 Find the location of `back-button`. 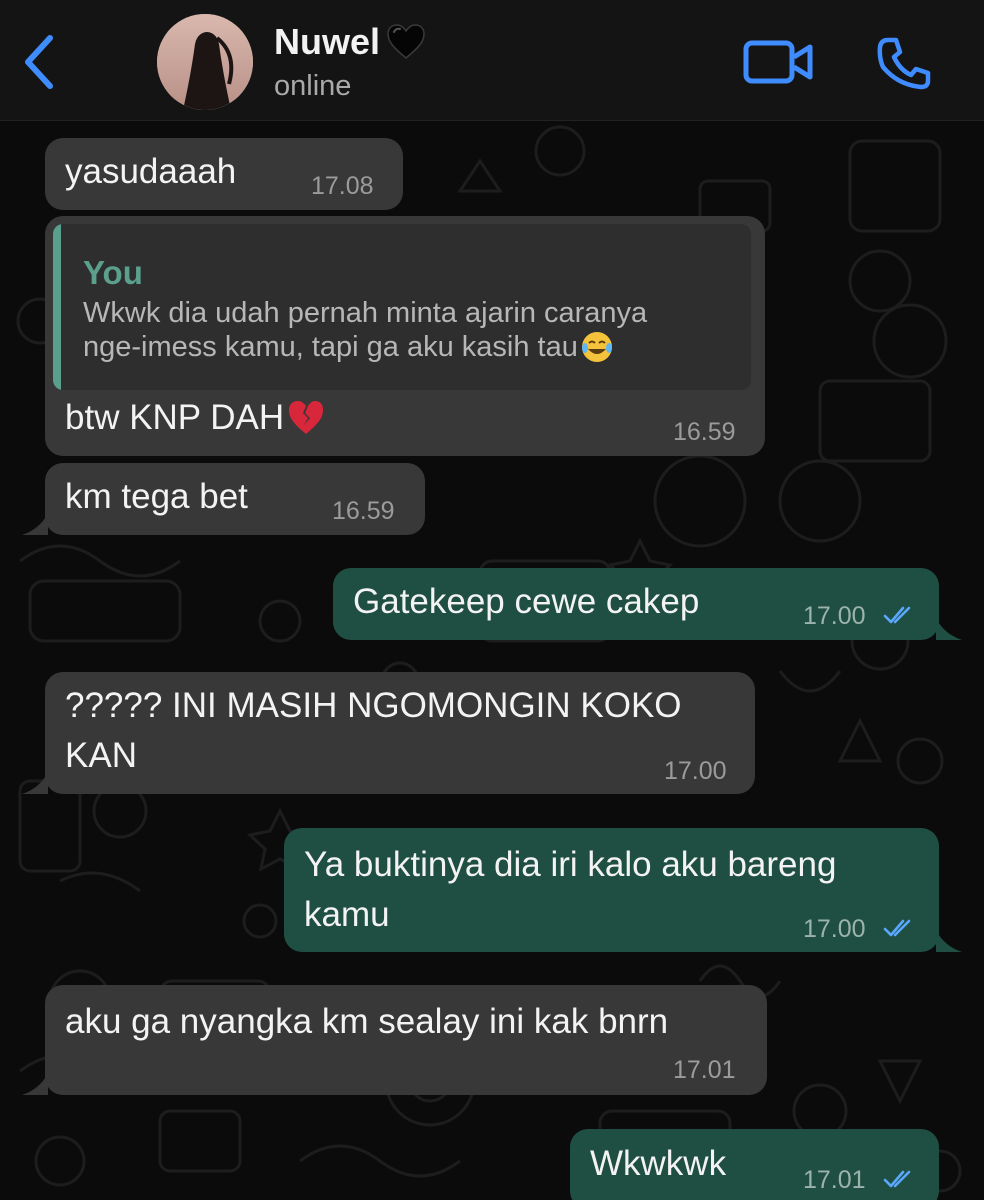

back-button is located at coordinates (43, 62).